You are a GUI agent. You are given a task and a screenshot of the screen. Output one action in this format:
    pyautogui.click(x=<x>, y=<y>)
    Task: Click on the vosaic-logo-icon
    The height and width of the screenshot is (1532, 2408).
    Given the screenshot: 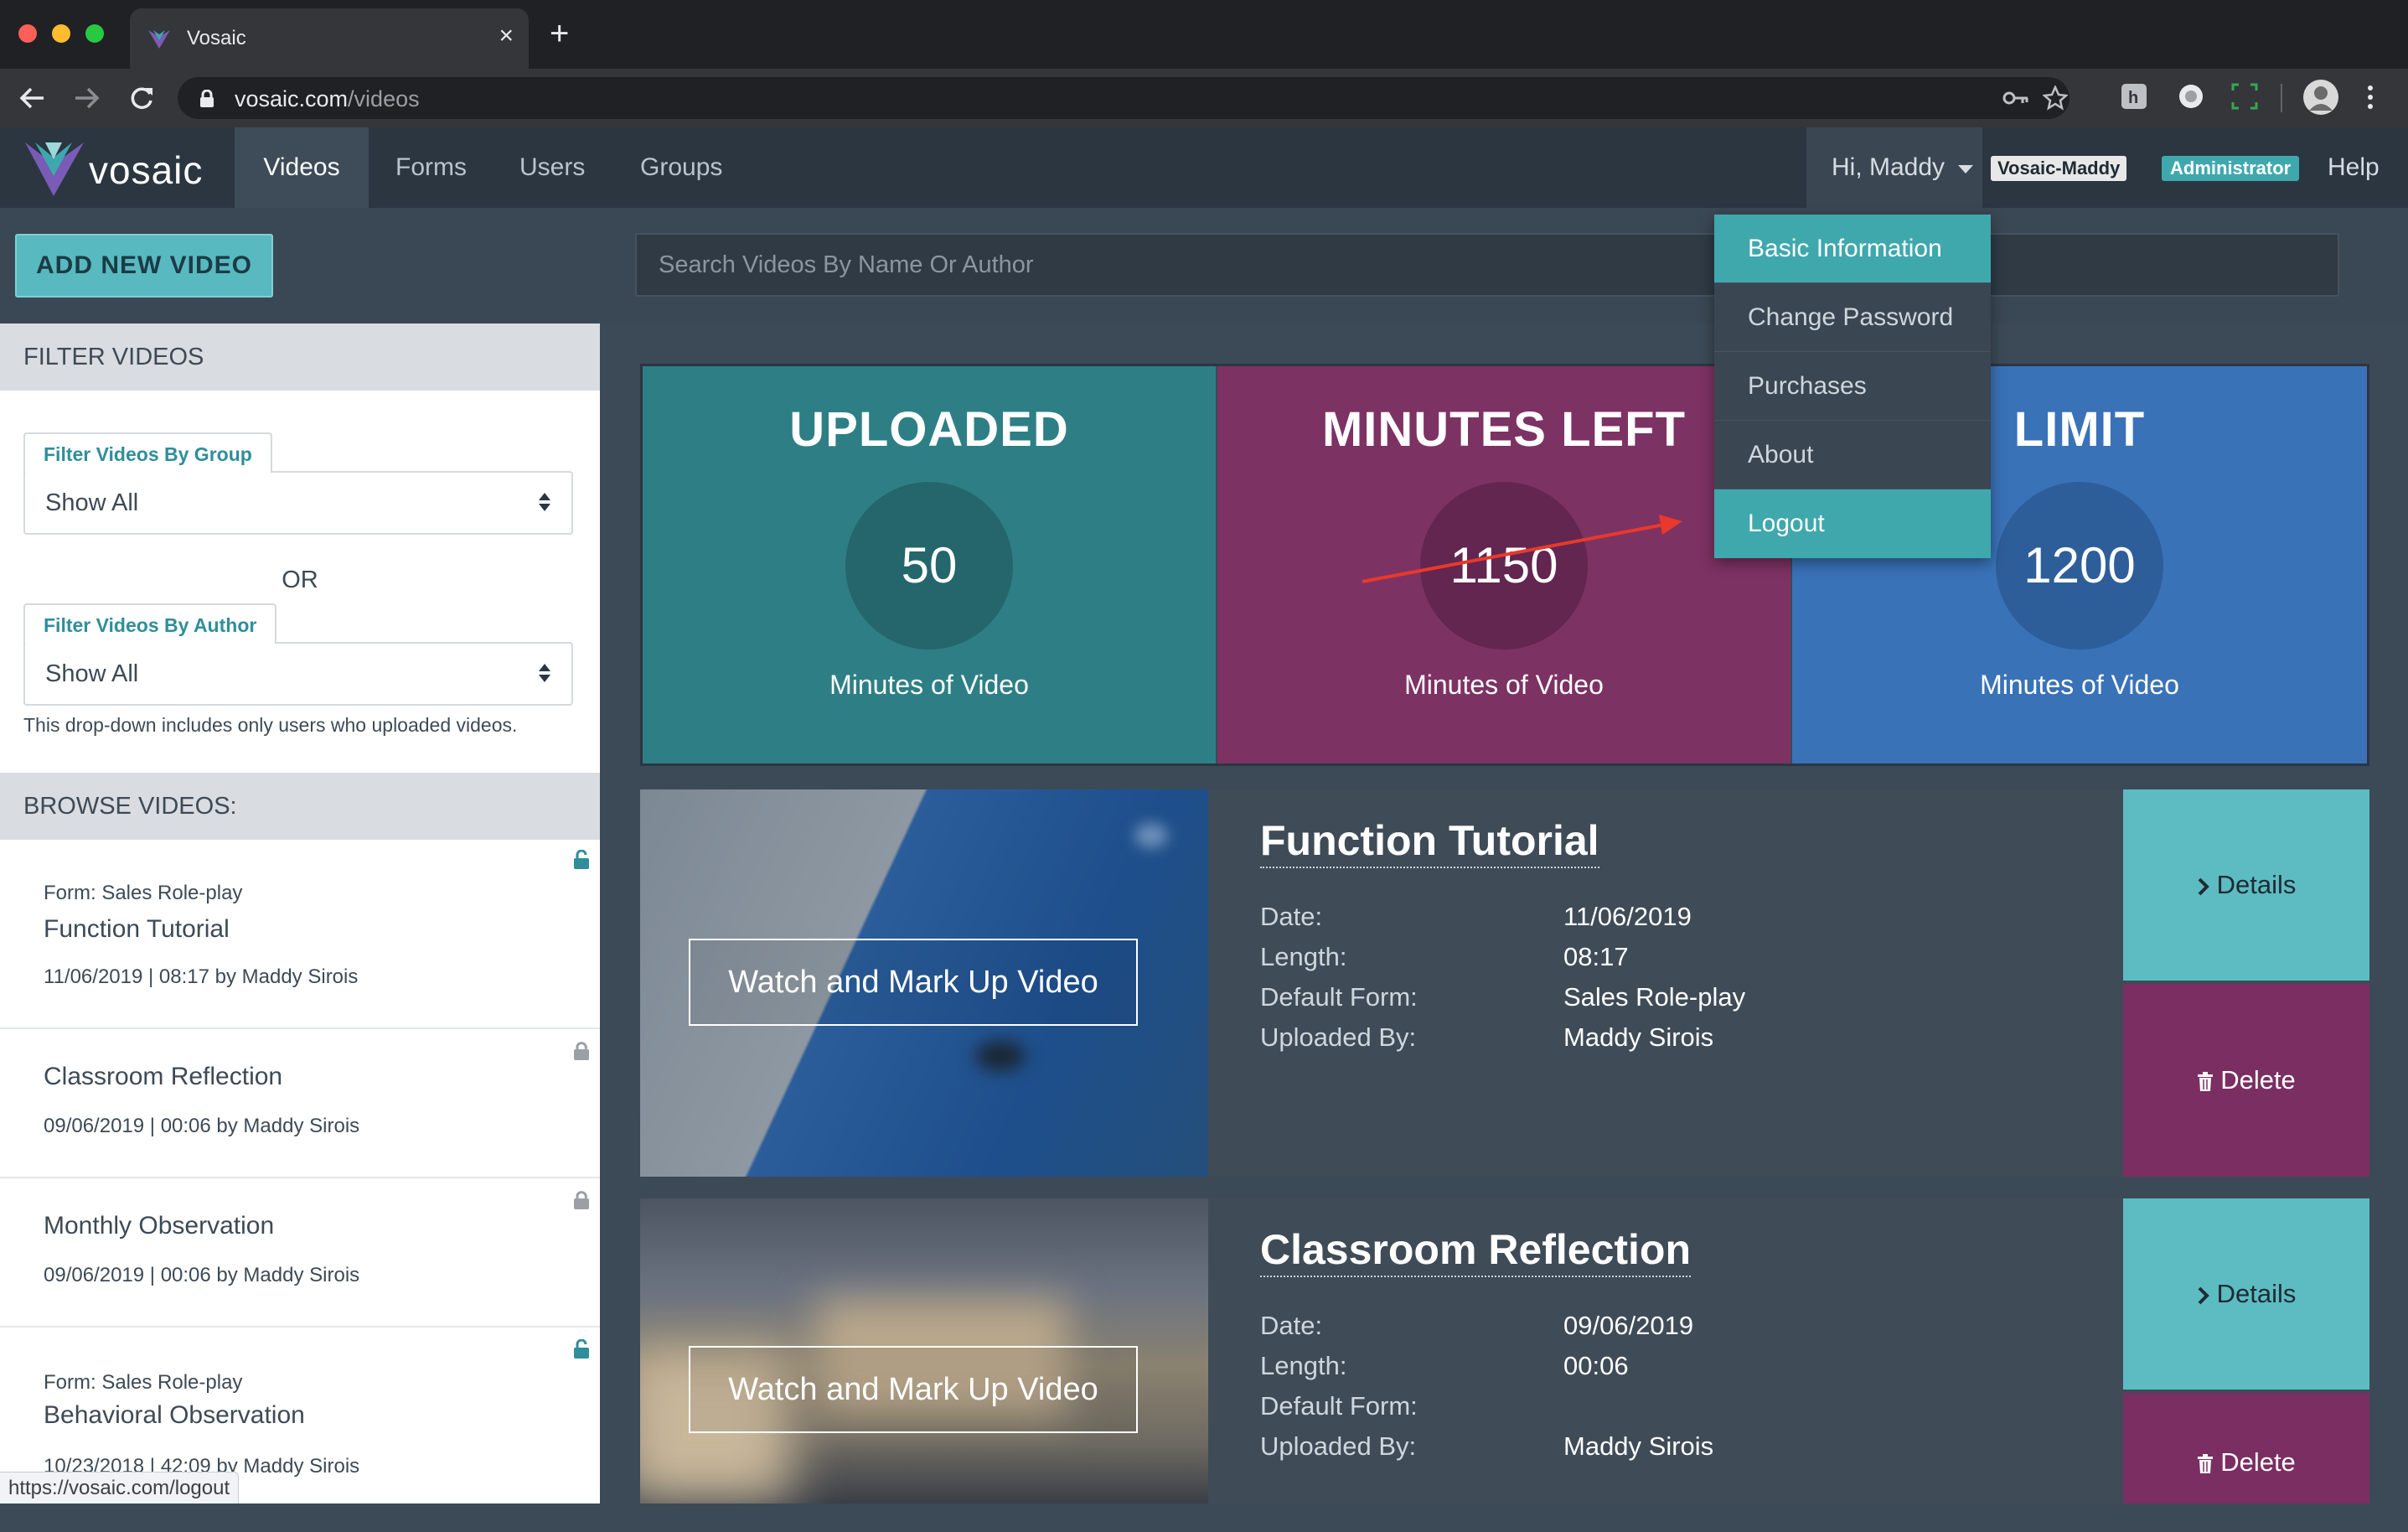 What is the action you would take?
    pyautogui.click(x=55, y=169)
    